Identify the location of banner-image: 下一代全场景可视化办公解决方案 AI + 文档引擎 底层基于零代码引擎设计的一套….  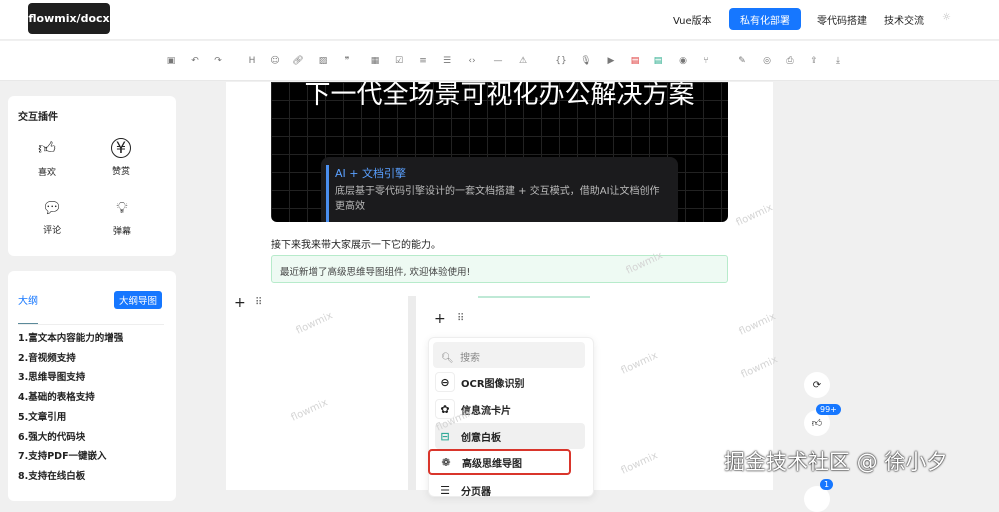
(499, 152).